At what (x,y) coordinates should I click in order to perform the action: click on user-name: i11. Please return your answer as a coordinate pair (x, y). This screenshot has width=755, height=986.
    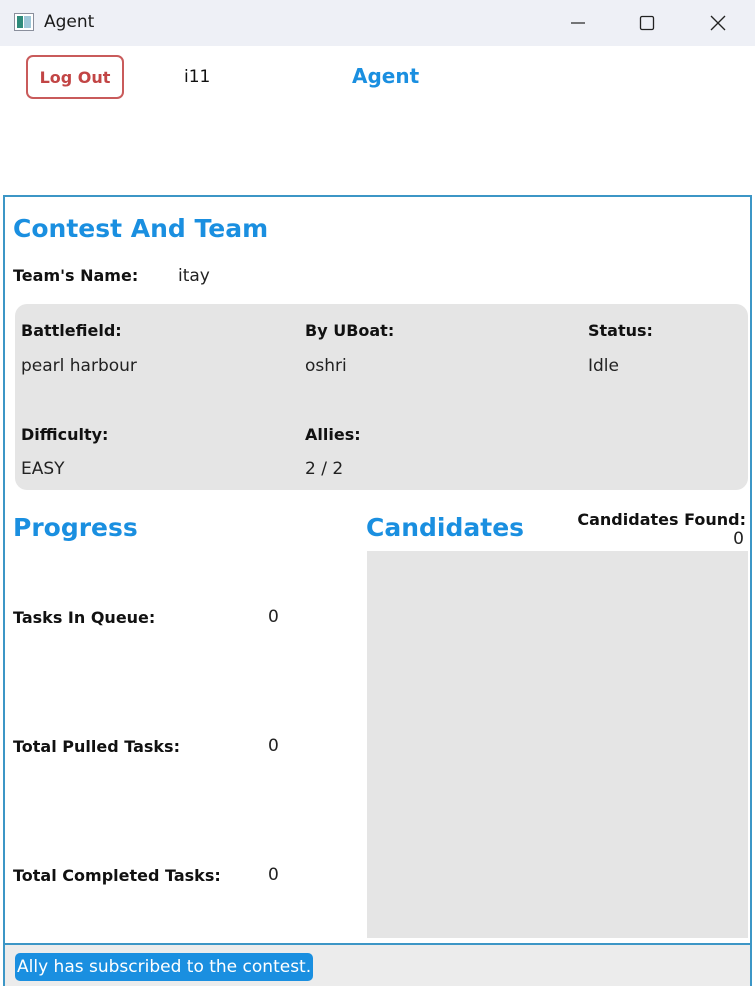
    Looking at the image, I should click on (197, 77).